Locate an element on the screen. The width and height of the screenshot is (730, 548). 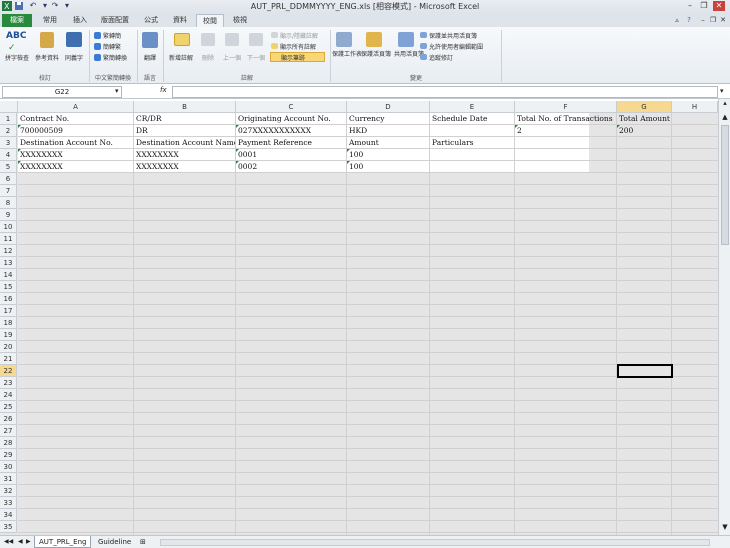
cell-e3: Particulars is located at coordinates (472, 143).